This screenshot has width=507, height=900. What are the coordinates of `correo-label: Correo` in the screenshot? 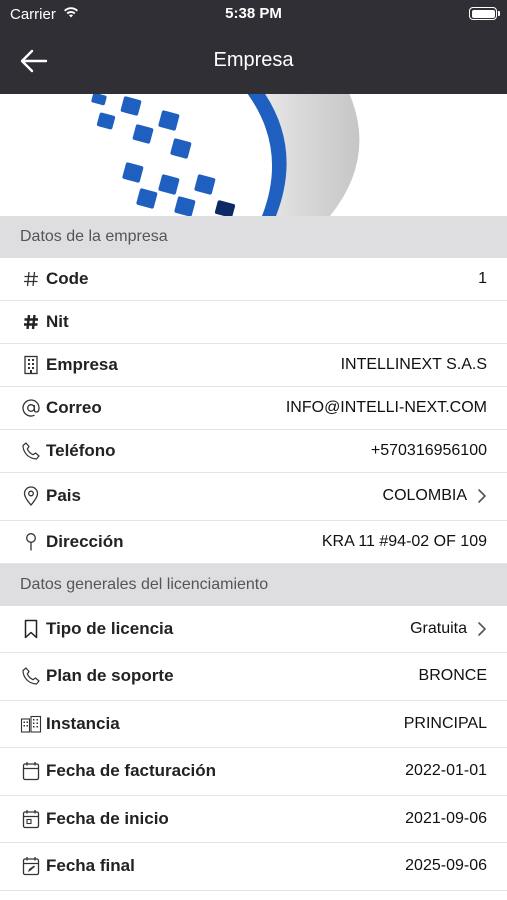 It's located at (74, 407).